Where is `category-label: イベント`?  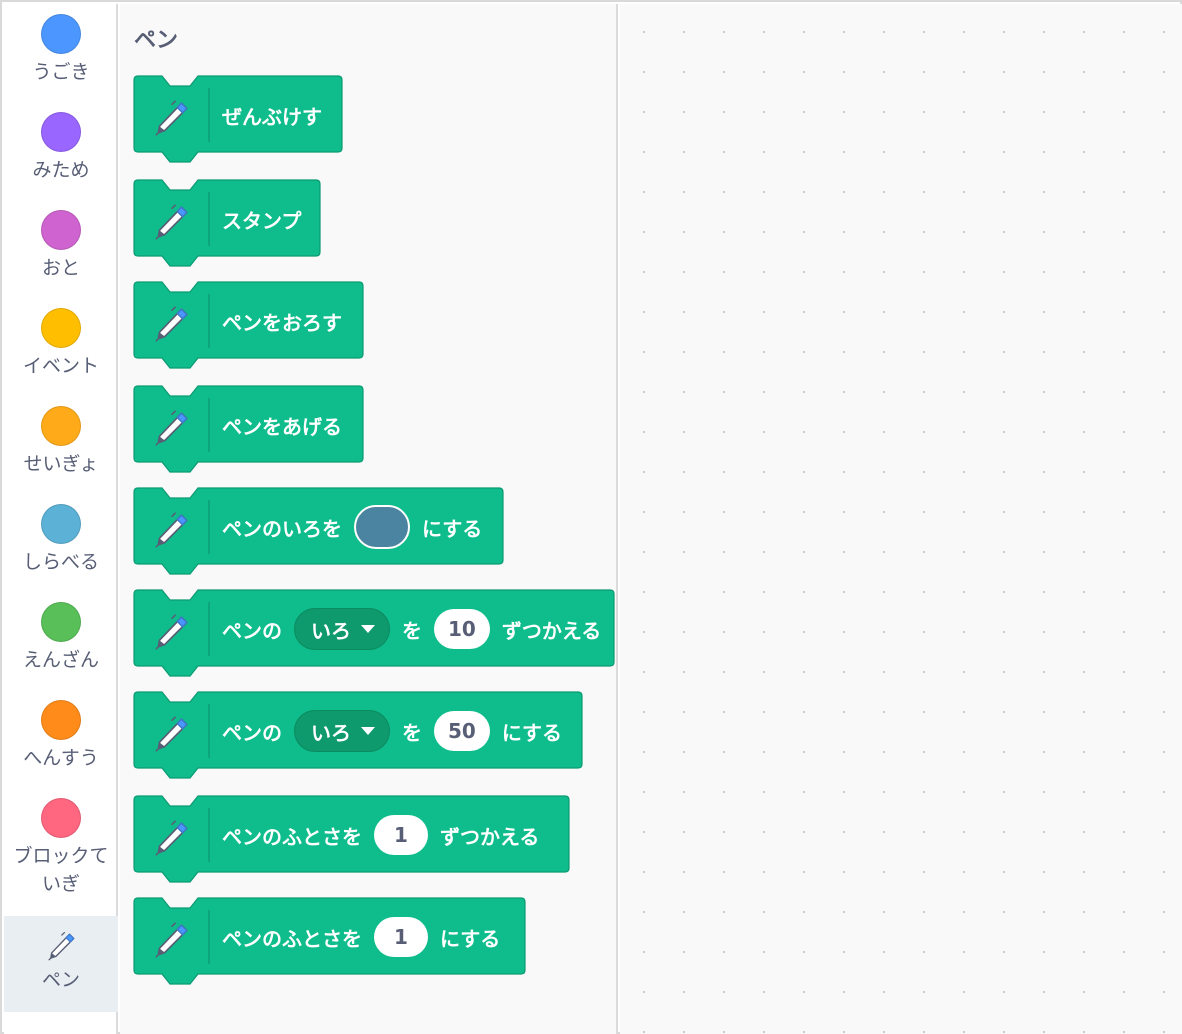
category-label: イベント is located at coordinates (60, 366).